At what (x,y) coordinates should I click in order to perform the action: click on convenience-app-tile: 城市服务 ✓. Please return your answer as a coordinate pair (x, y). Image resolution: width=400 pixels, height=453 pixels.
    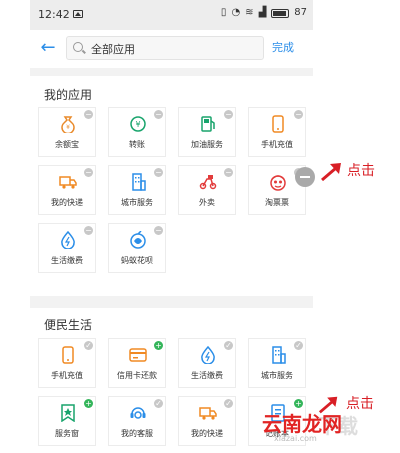
    Looking at the image, I should click on (277, 363).